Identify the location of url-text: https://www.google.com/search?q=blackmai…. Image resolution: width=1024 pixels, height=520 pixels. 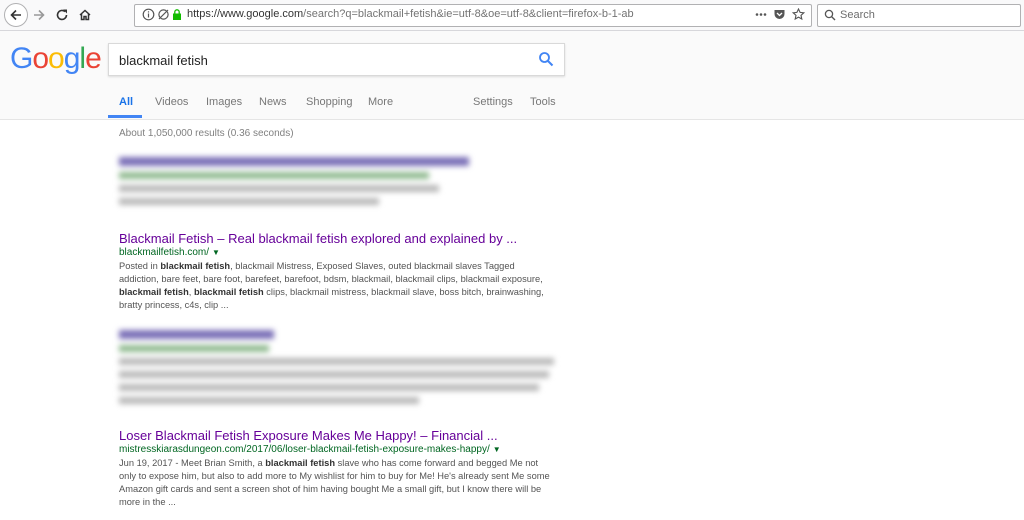
(410, 14).